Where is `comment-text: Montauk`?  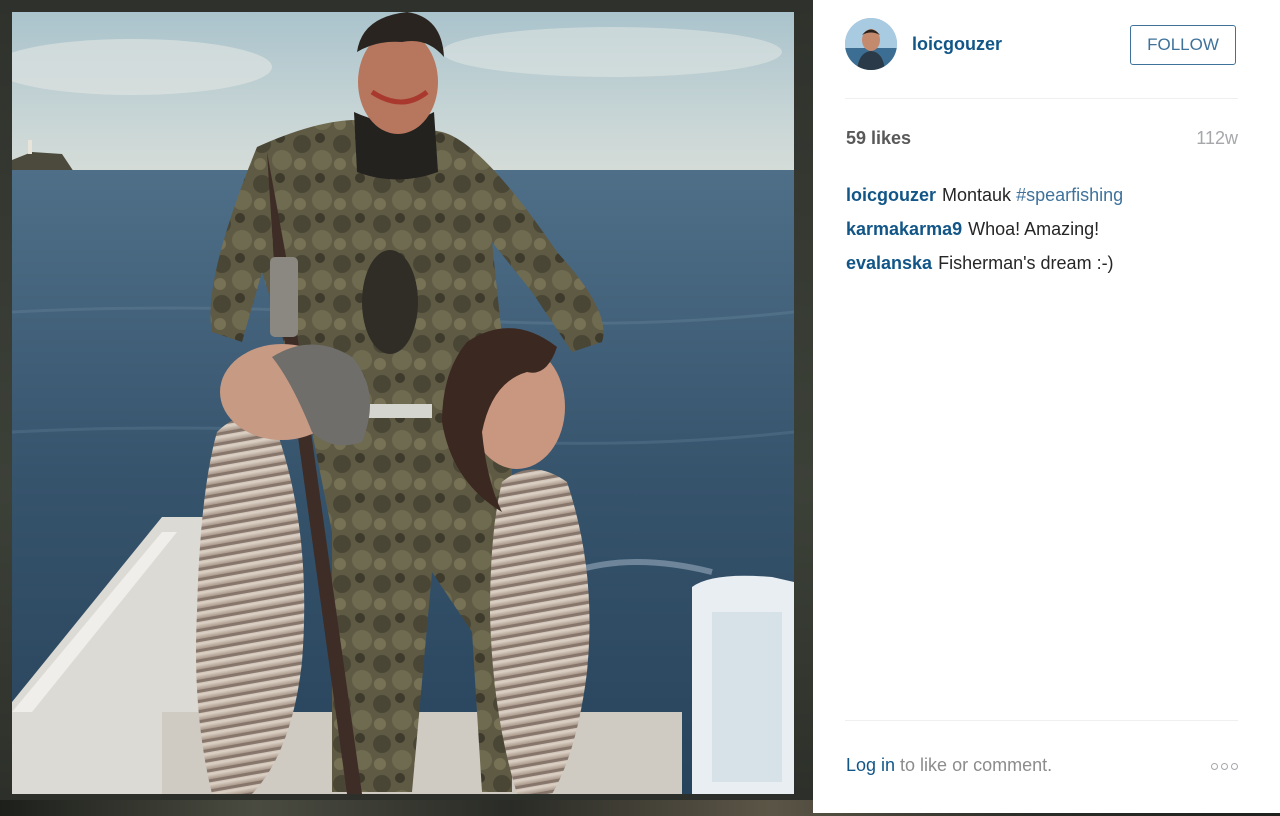 comment-text: Montauk is located at coordinates (979, 195).